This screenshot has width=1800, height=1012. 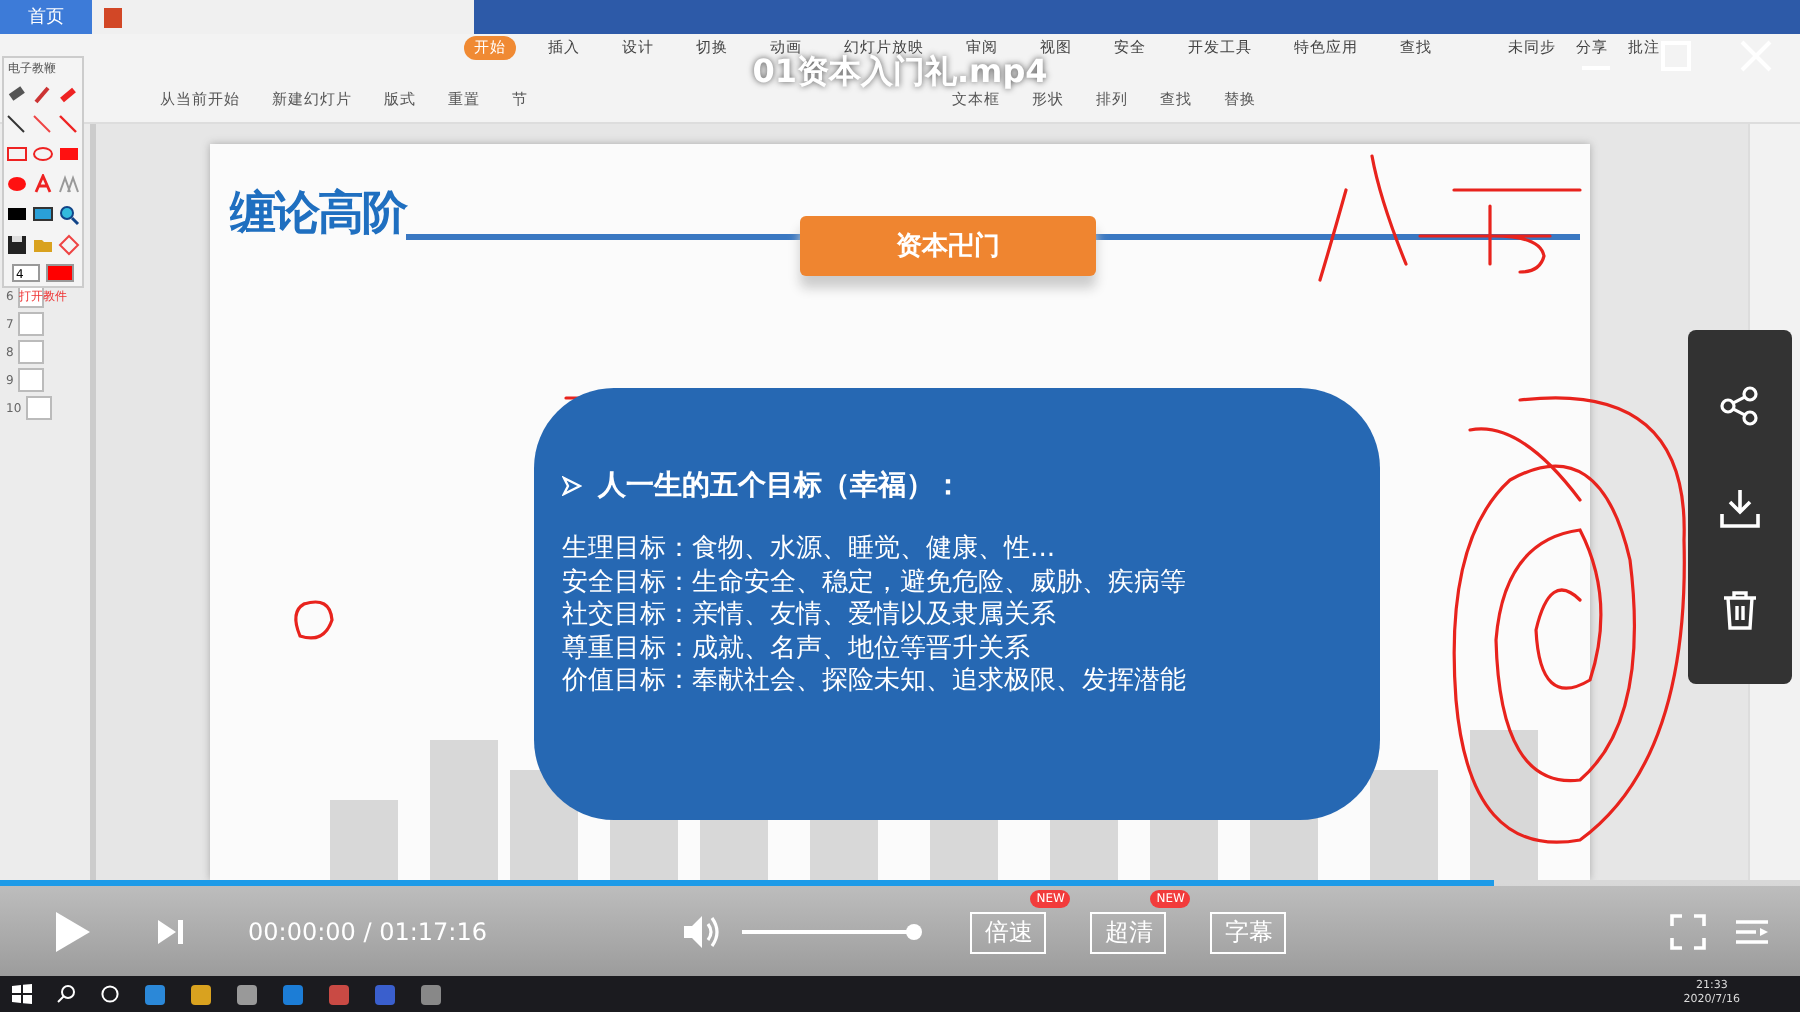 What do you see at coordinates (69, 245) in the screenshot?
I see `diamond-icon` at bounding box center [69, 245].